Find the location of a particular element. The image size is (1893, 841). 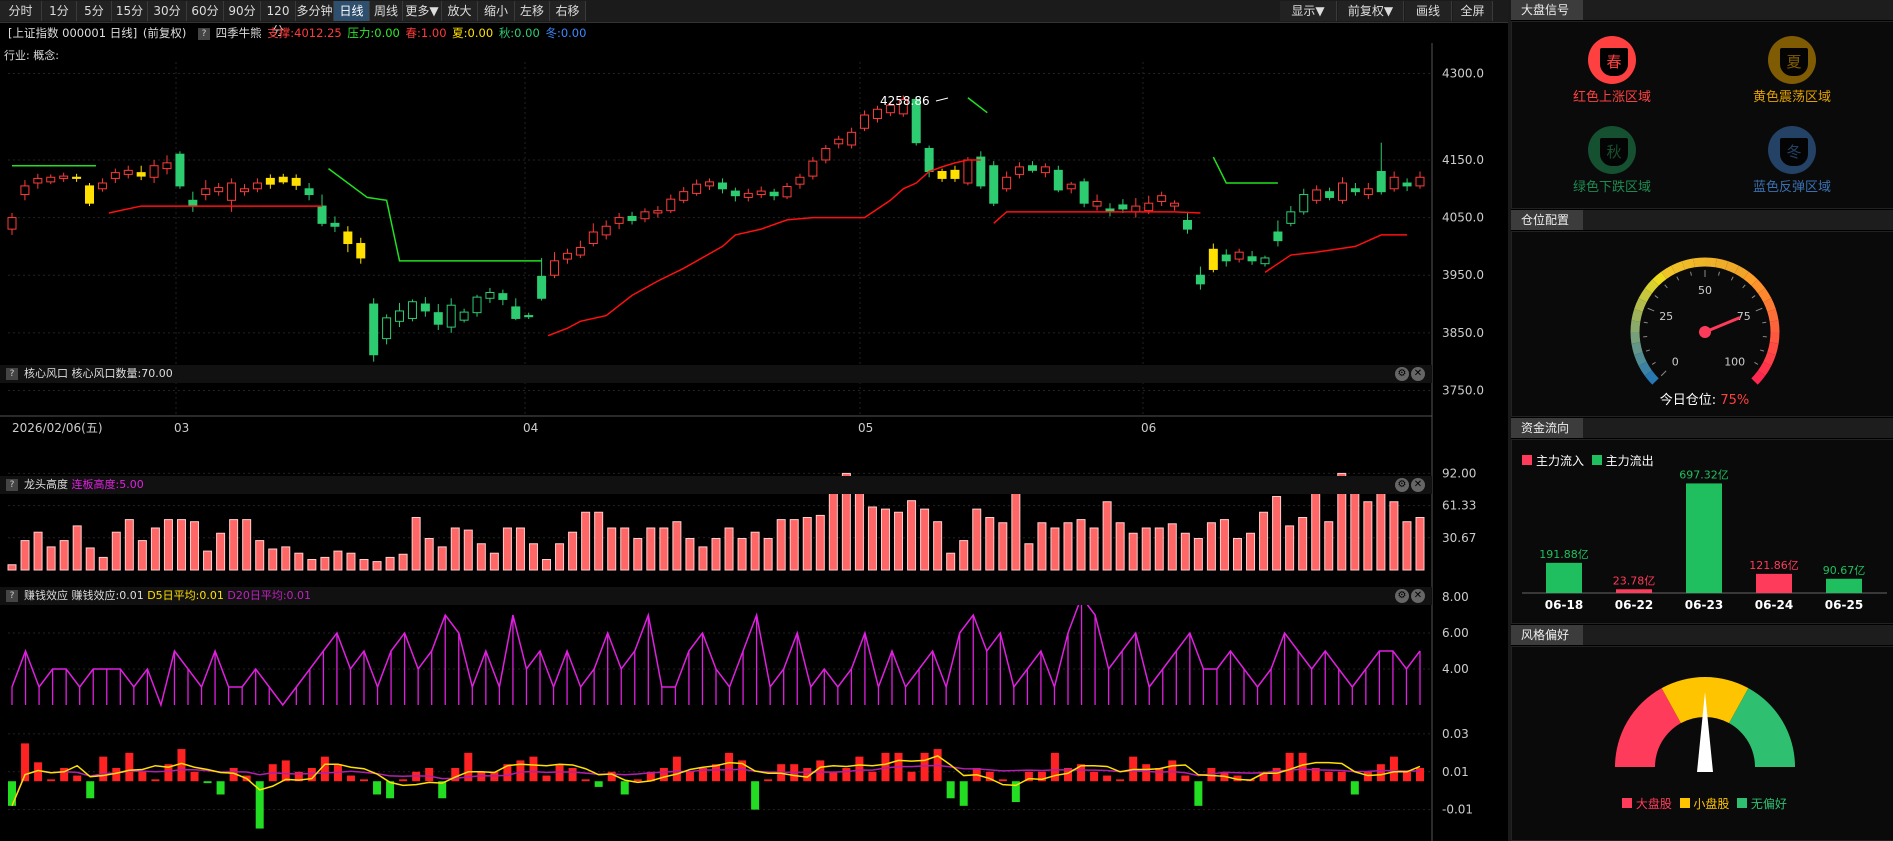

high-pointer is located at coordinates (942, 99).